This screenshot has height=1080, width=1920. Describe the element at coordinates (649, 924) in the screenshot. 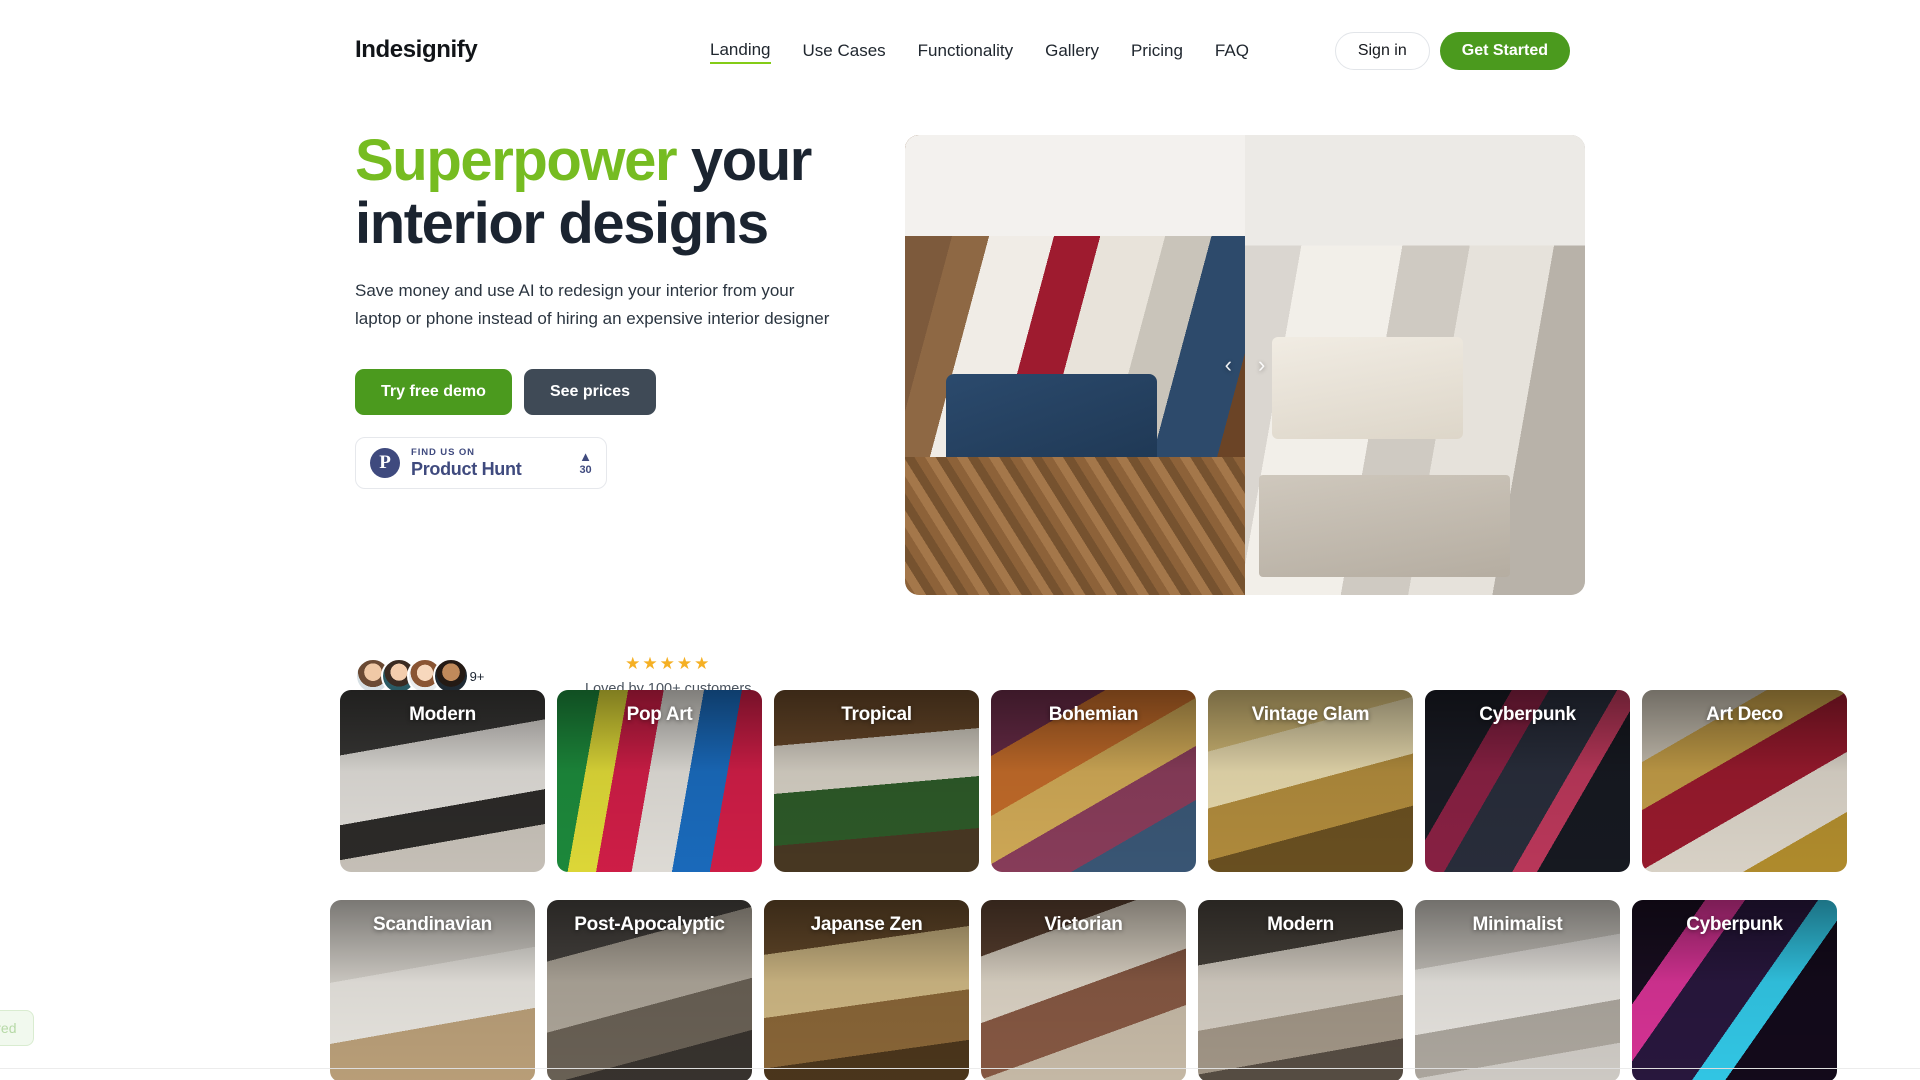

I see `style-card-label: Post-Apocalyptic` at that location.